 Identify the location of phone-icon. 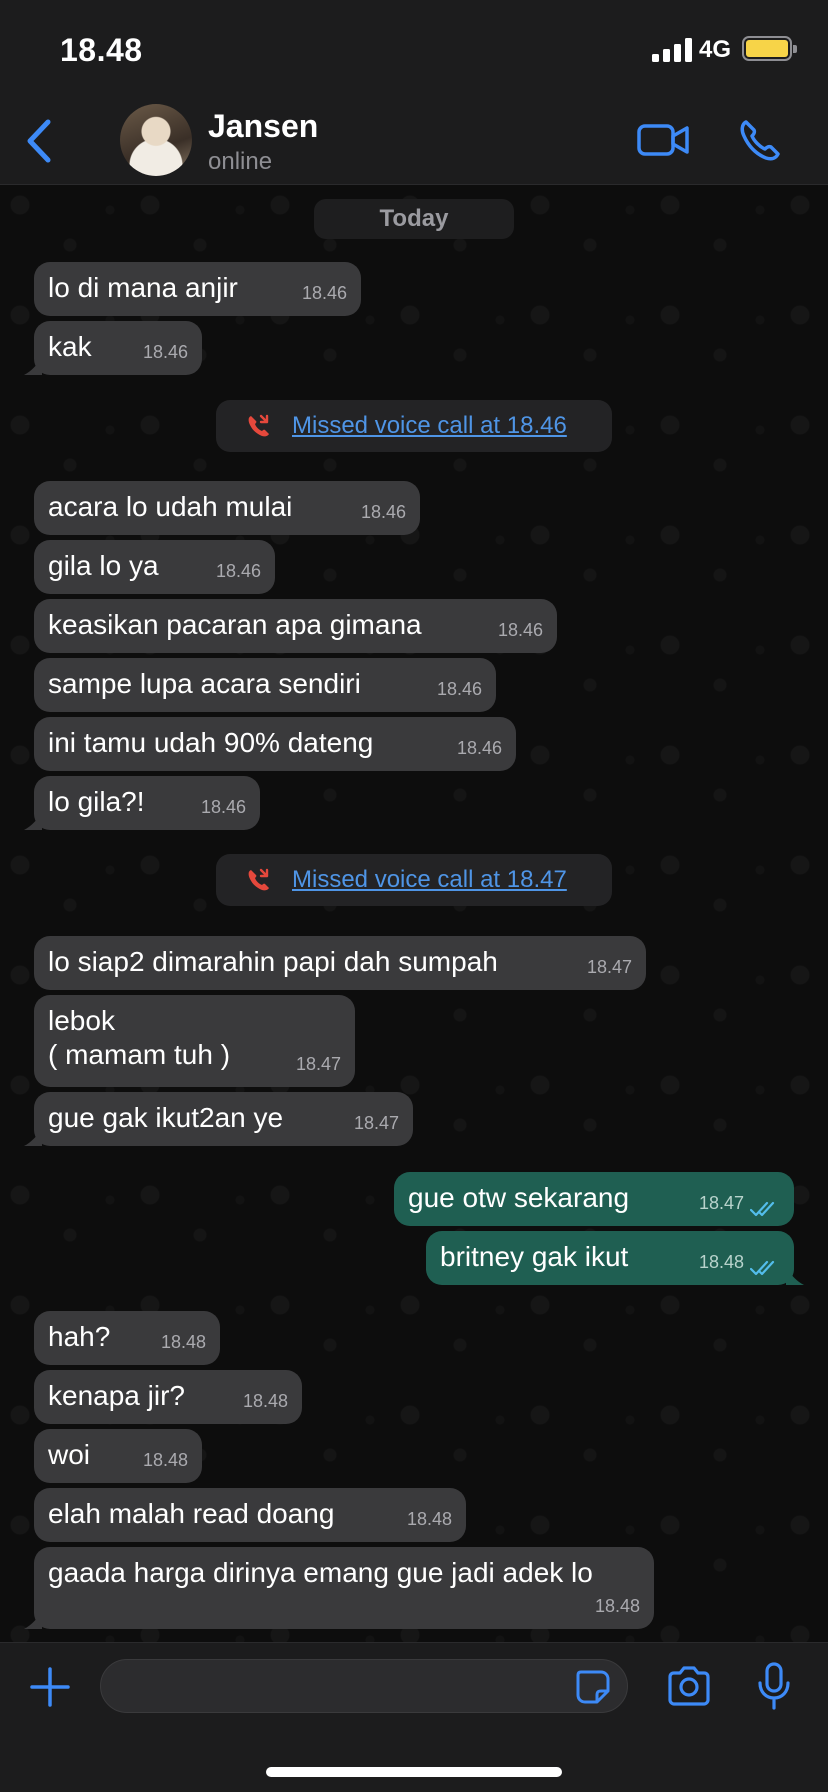
(760, 140).